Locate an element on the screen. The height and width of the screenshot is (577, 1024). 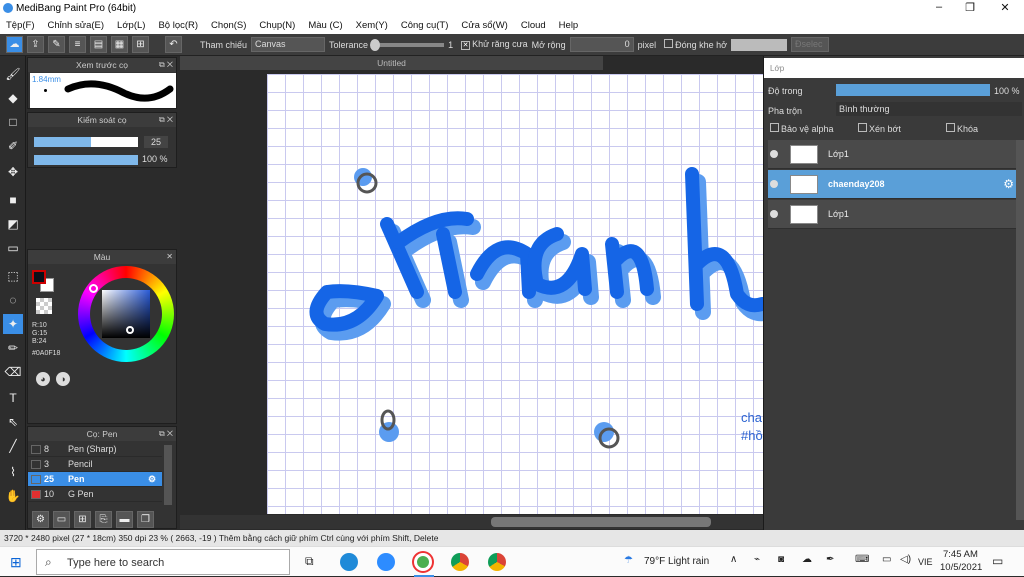
close-gap-slider is located at coordinates (759, 44).